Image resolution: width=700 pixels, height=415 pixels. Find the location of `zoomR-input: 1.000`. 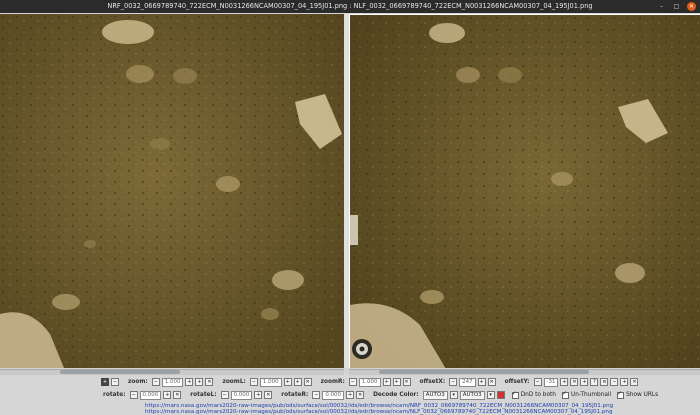

zoomR-input: 1.000 is located at coordinates (369, 382).